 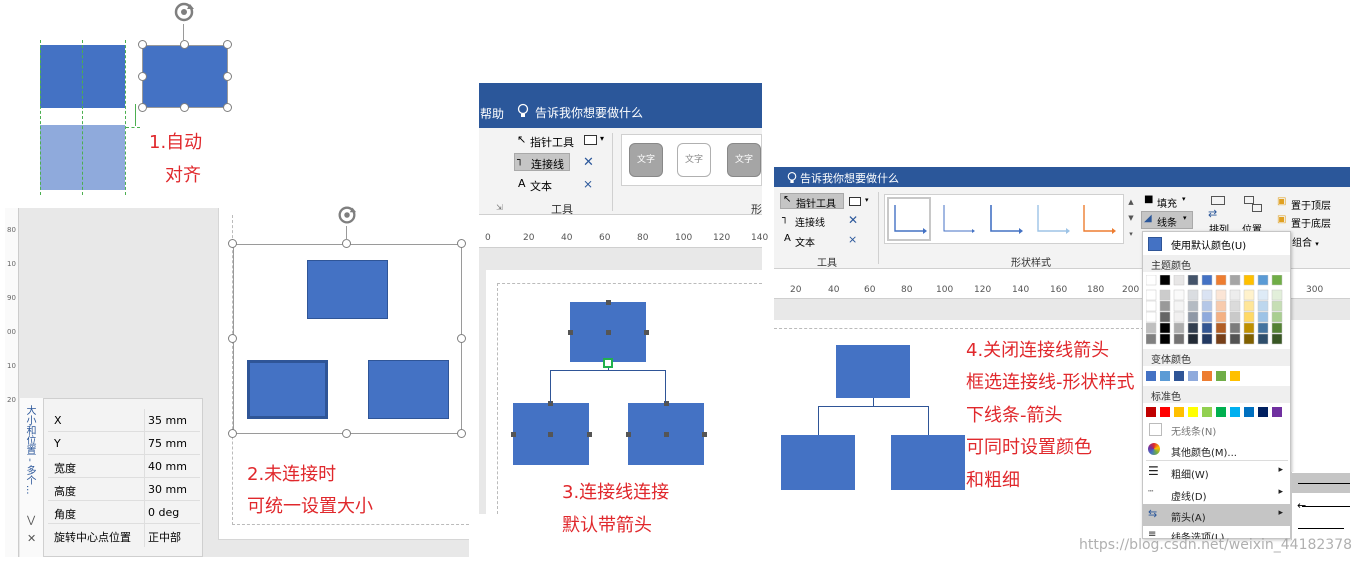 I want to click on gallery-scroll: ▲ ▼ ▾, so click(x=1131, y=219).